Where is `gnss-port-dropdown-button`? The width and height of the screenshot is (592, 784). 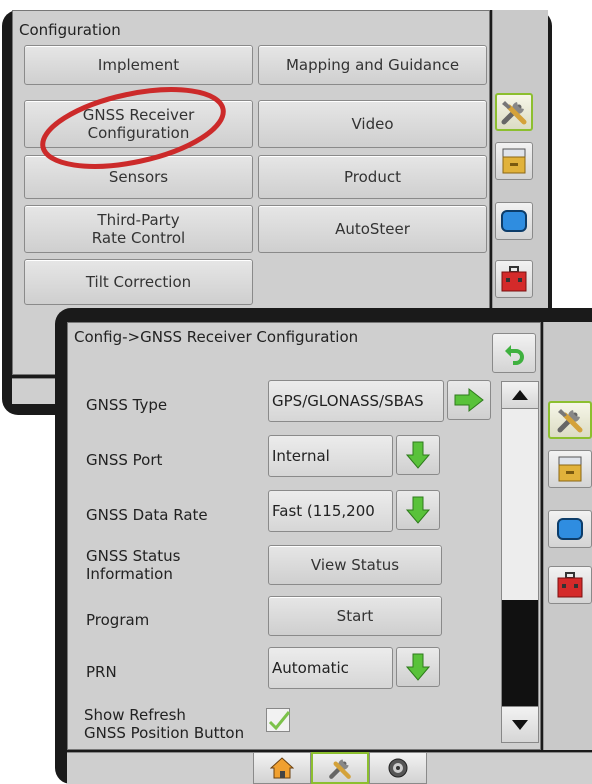 gnss-port-dropdown-button is located at coordinates (418, 455).